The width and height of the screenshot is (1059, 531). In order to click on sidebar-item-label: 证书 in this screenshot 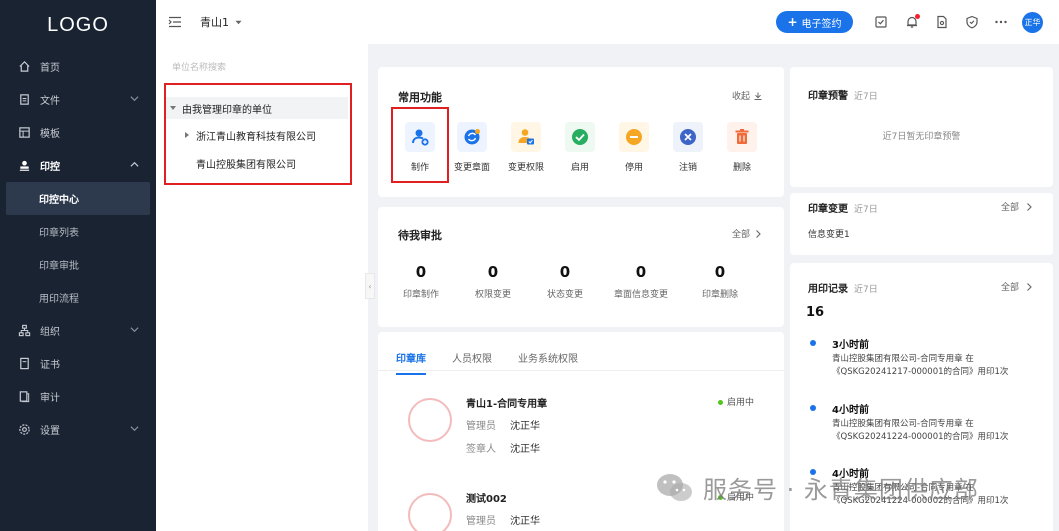, I will do `click(50, 365)`.